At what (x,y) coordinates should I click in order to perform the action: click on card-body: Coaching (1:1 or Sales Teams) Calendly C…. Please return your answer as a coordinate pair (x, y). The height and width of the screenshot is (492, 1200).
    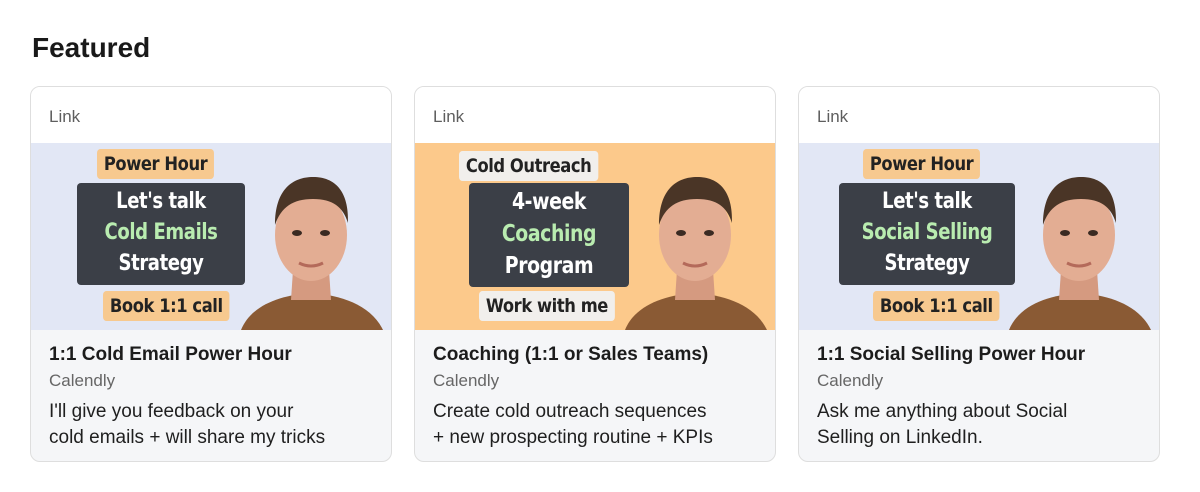
    Looking at the image, I should click on (595, 390).